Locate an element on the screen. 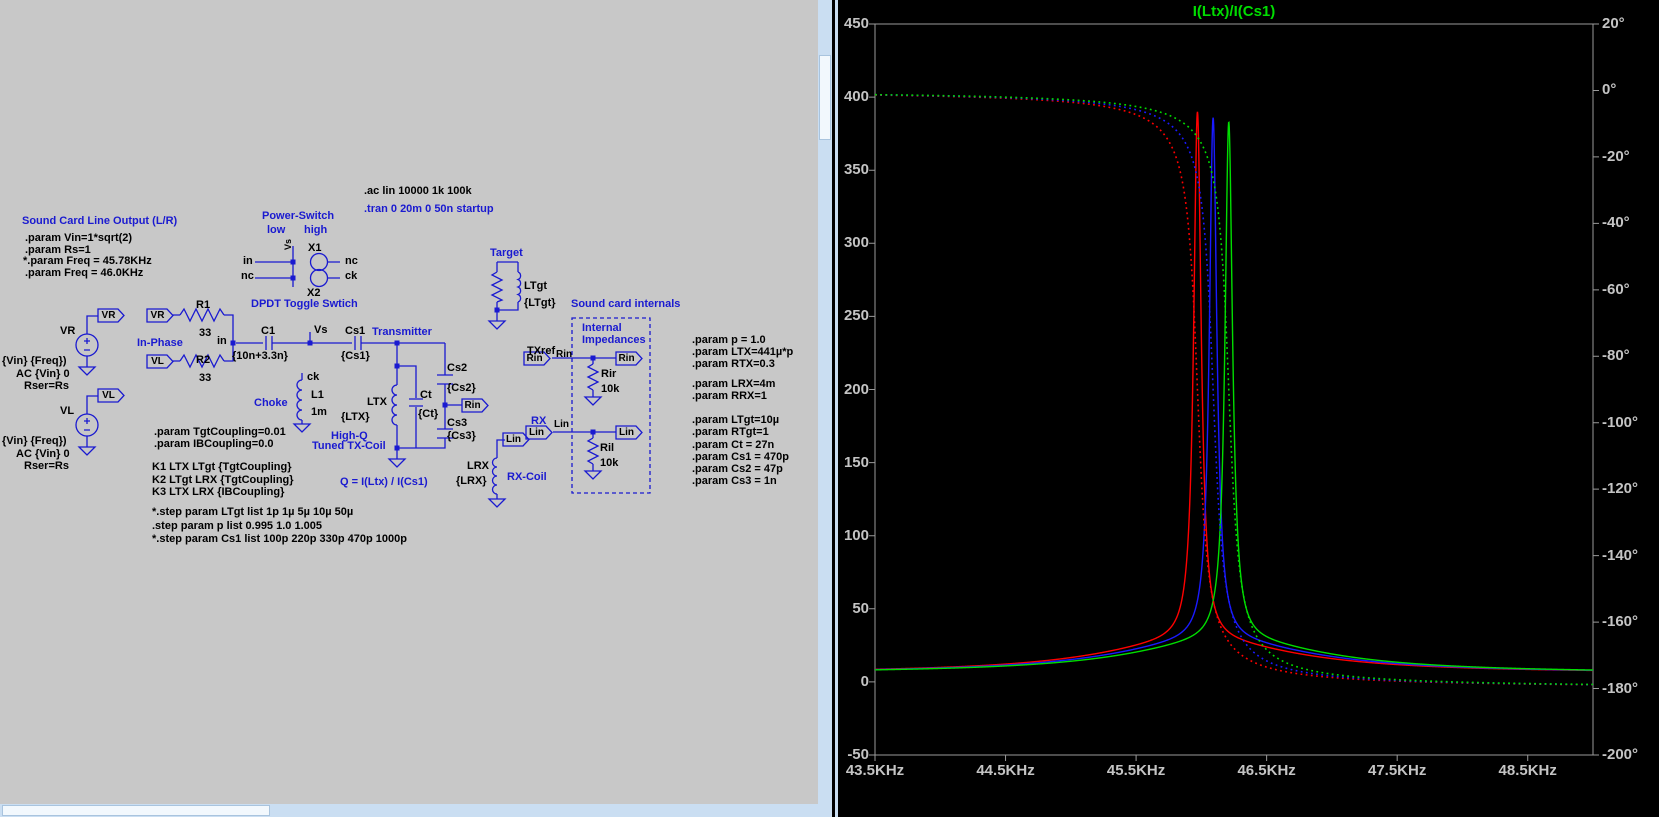  vs-node-label: Vs is located at coordinates (321, 330).